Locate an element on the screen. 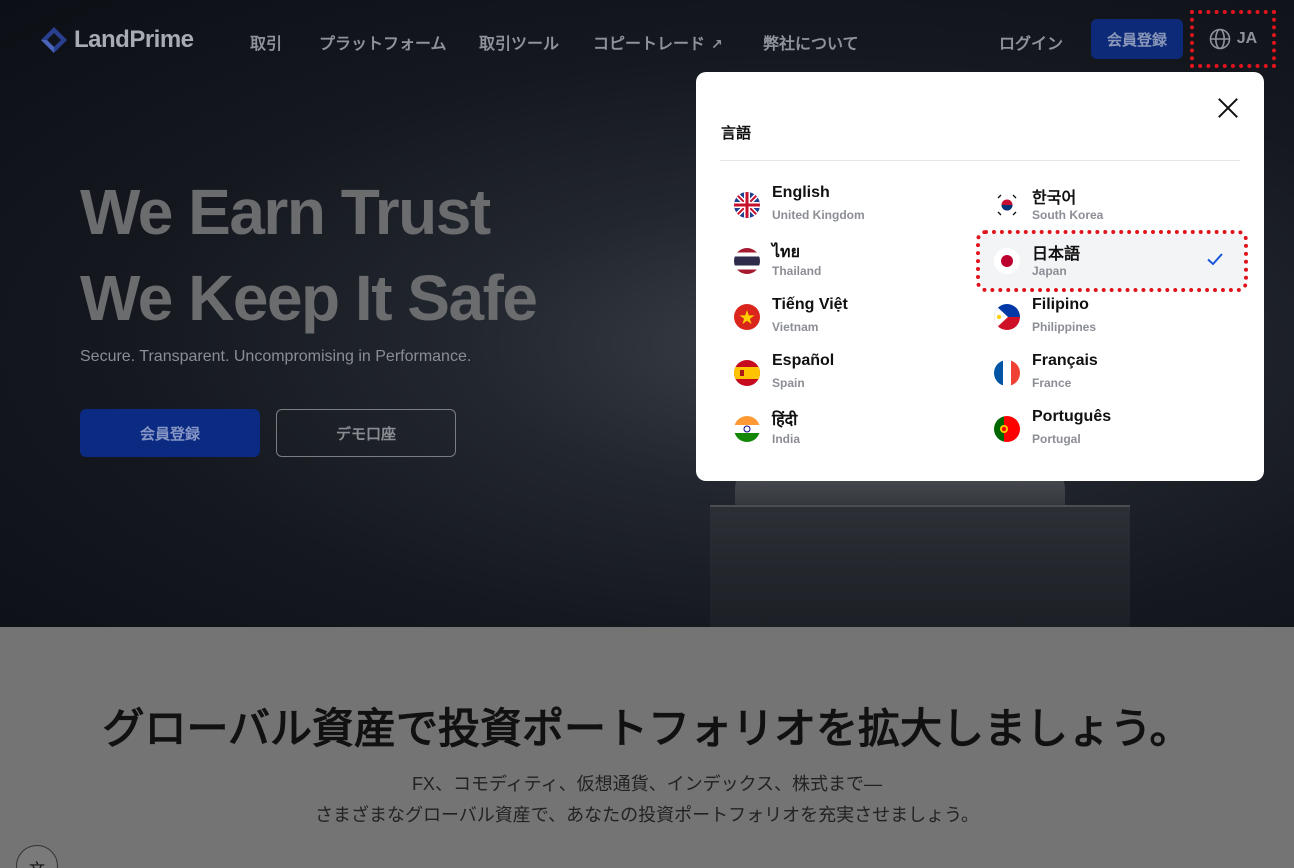 This screenshot has height=868, width=1294. language-option-thai: ไทย Thailand is located at coordinates (852, 261).